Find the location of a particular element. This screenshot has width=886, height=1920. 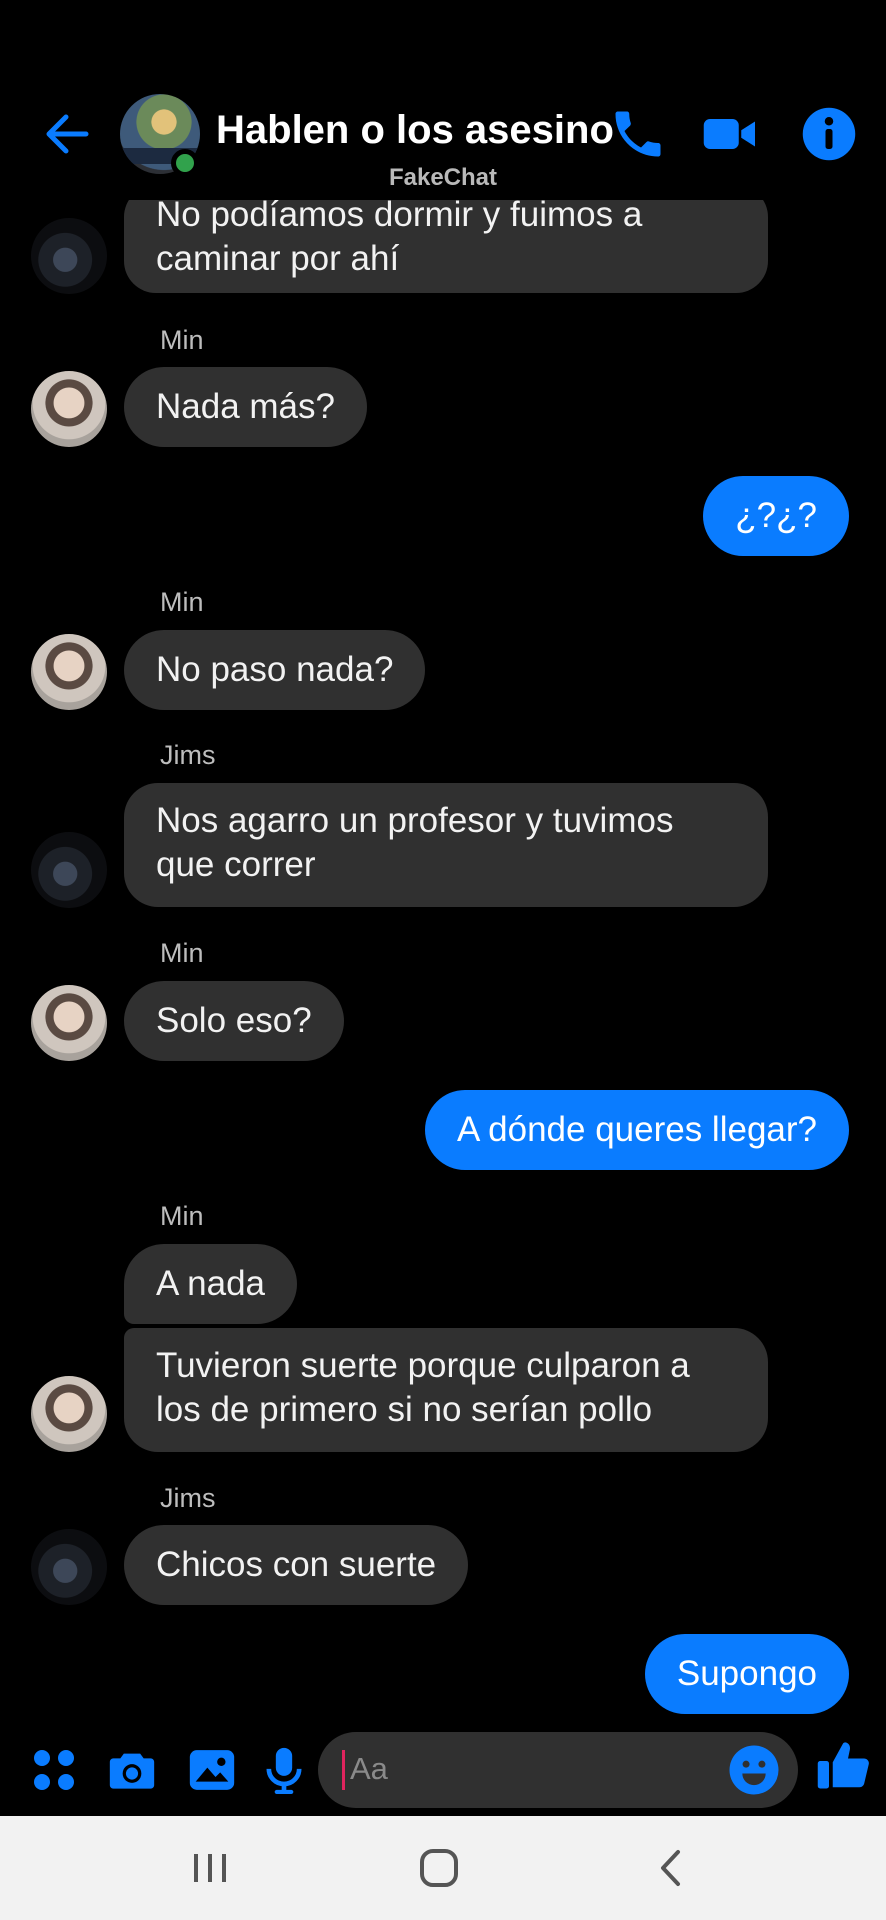

my-message-bubble: ¿?¿? is located at coordinates (776, 516).